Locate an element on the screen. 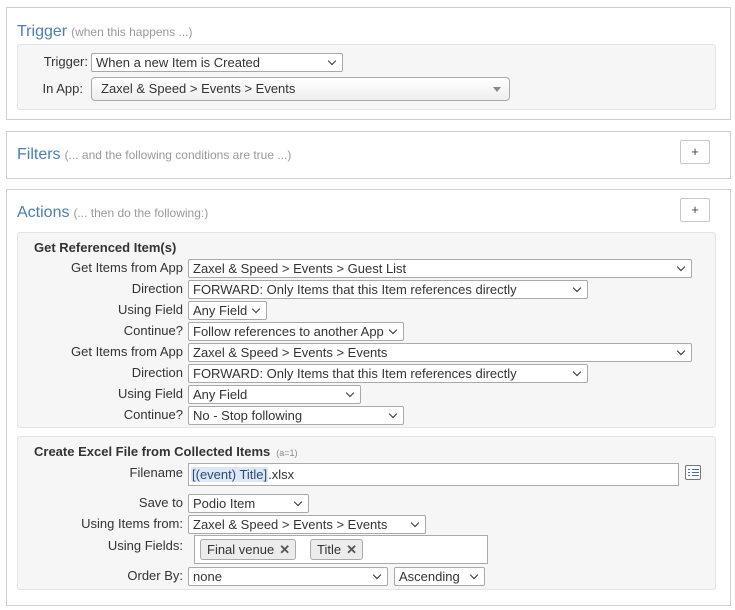 The width and height of the screenshot is (735, 610). continue-label-1: Continue? is located at coordinates (153, 330).